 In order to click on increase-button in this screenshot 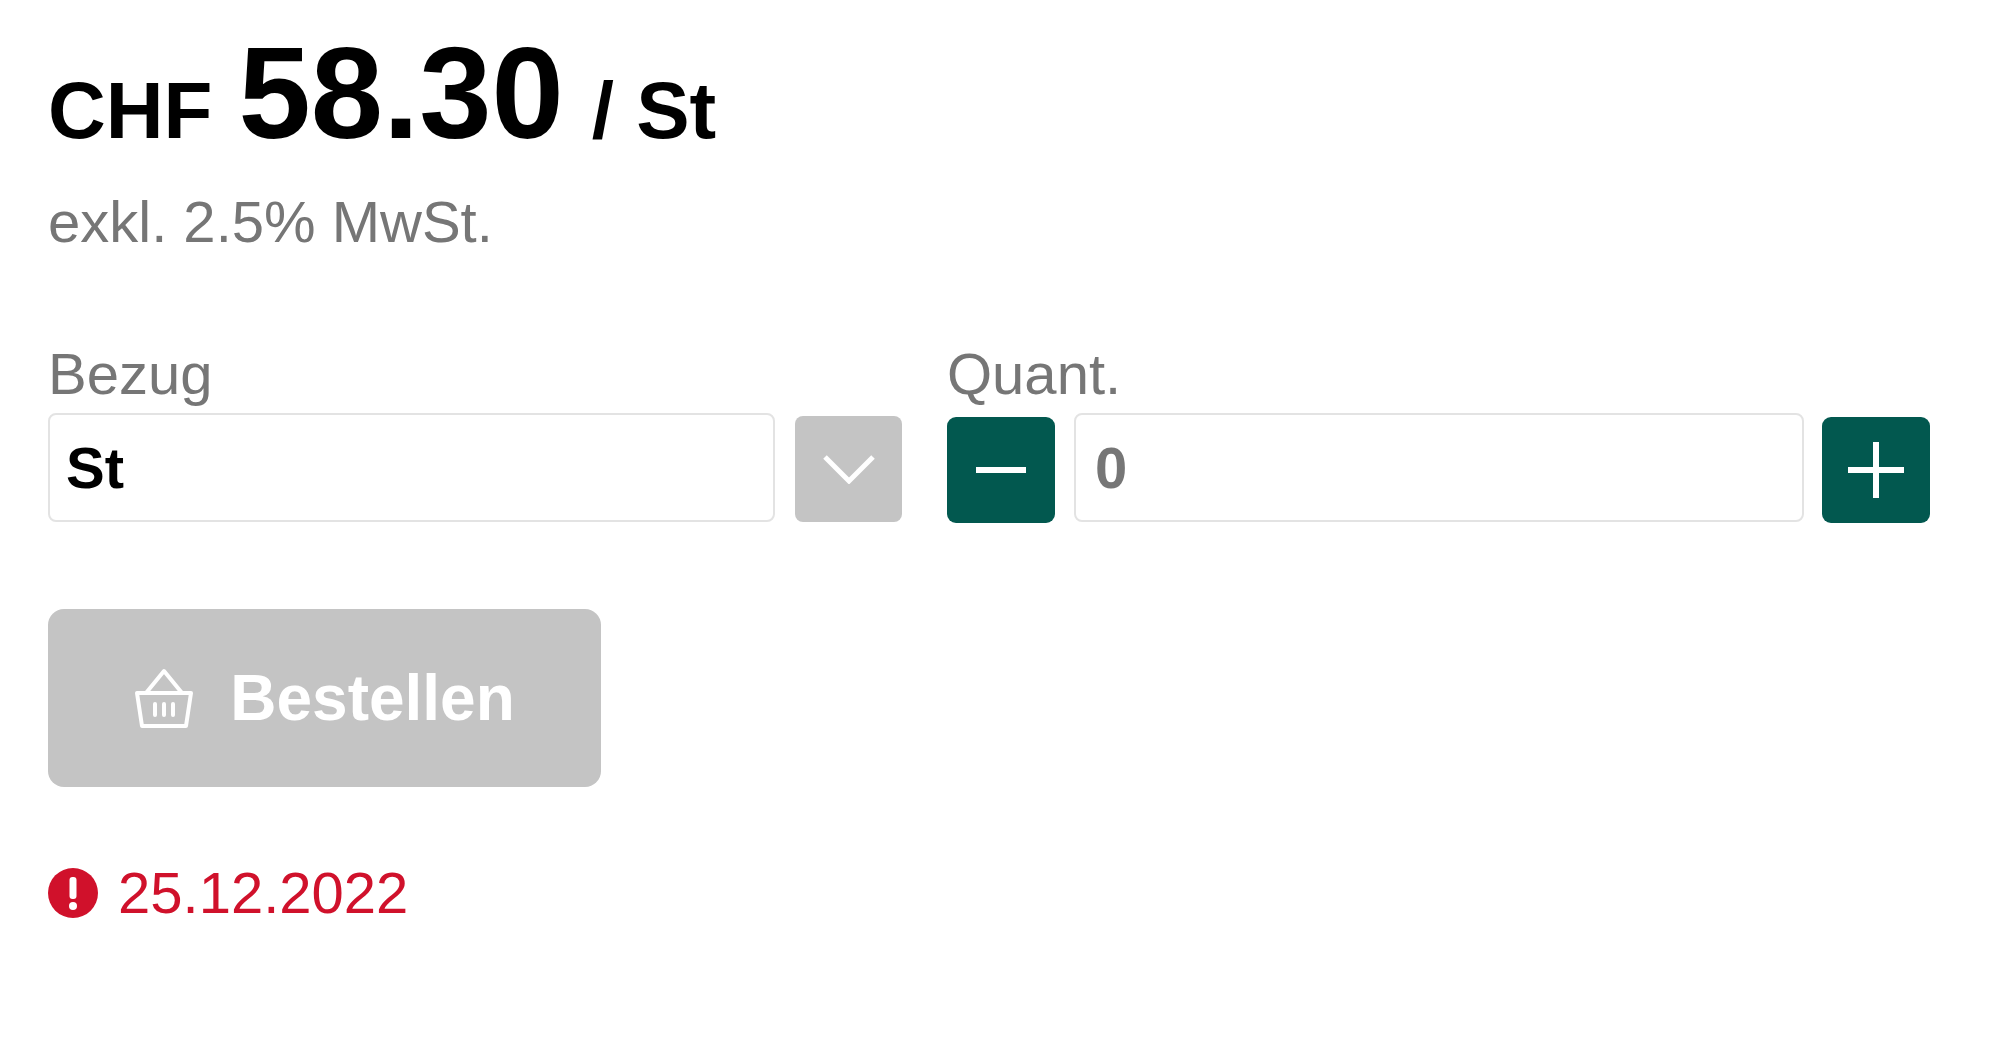, I will do `click(1876, 470)`.